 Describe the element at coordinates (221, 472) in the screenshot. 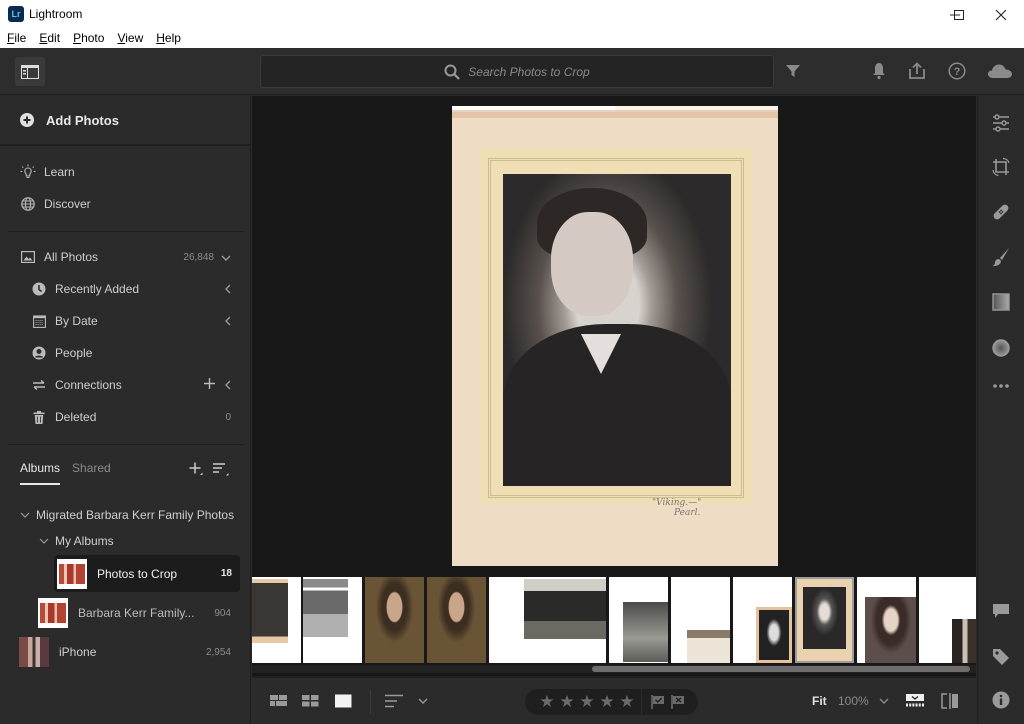

I see `sort-albums-button` at that location.